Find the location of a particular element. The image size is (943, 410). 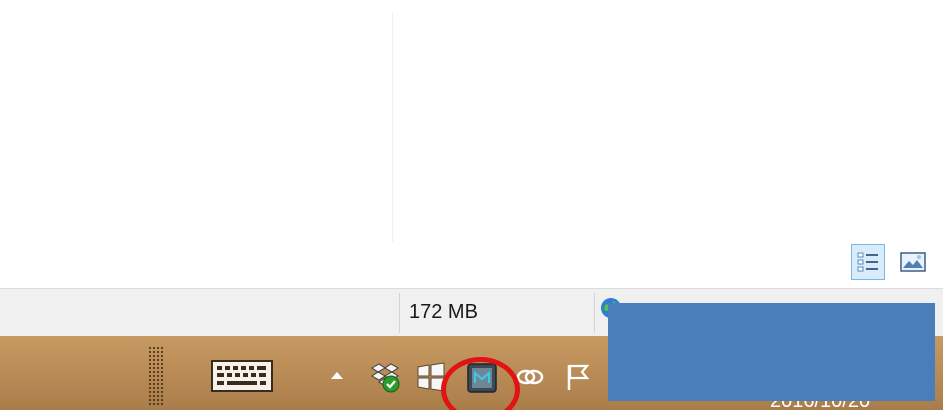

details-view-button is located at coordinates (868, 262).